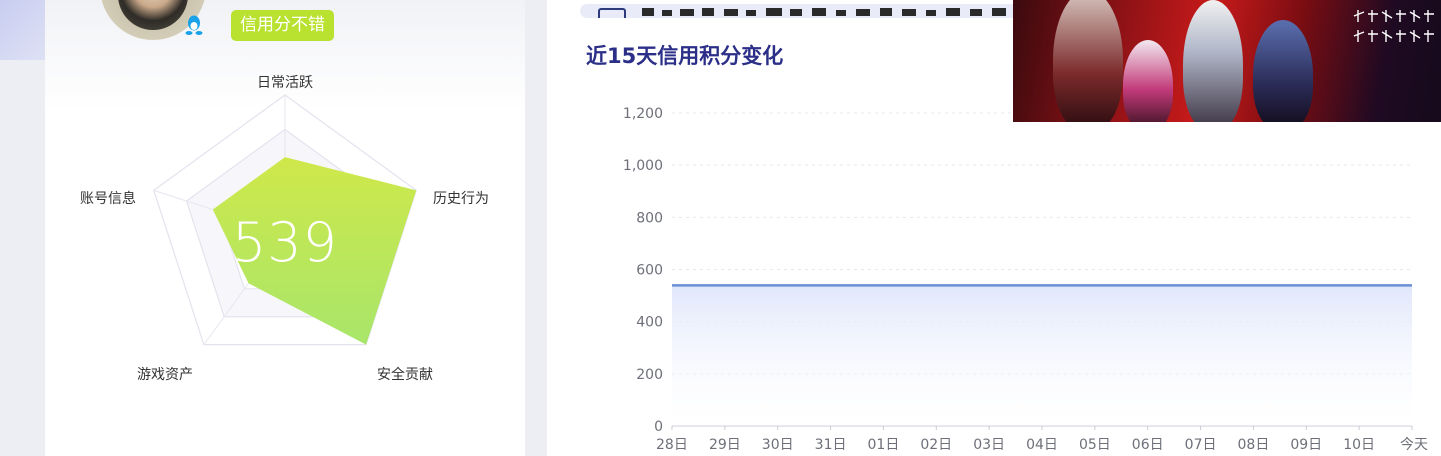  Describe the element at coordinates (831, 445) in the screenshot. I see `x-tick-label: 31日` at that location.